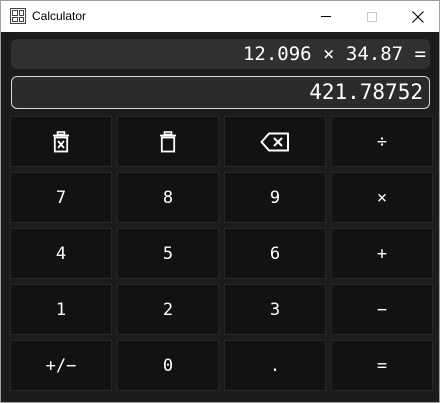 Image resolution: width=440 pixels, height=403 pixels. I want to click on equals-button: =, so click(382, 365).